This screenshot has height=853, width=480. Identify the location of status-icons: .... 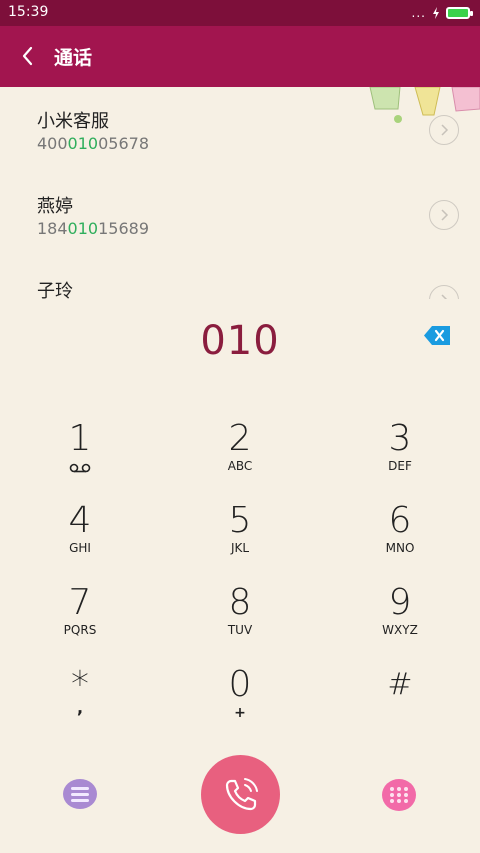
(442, 13).